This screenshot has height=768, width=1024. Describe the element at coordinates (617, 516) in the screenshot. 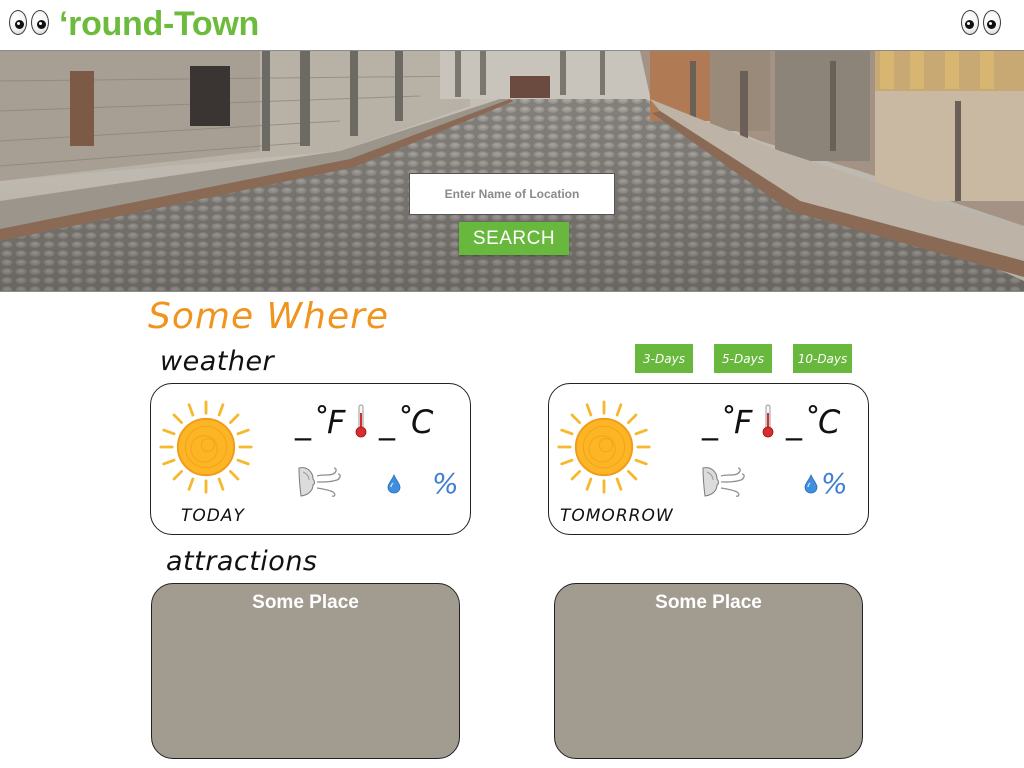

I see `day-label: TOMORROW` at that location.